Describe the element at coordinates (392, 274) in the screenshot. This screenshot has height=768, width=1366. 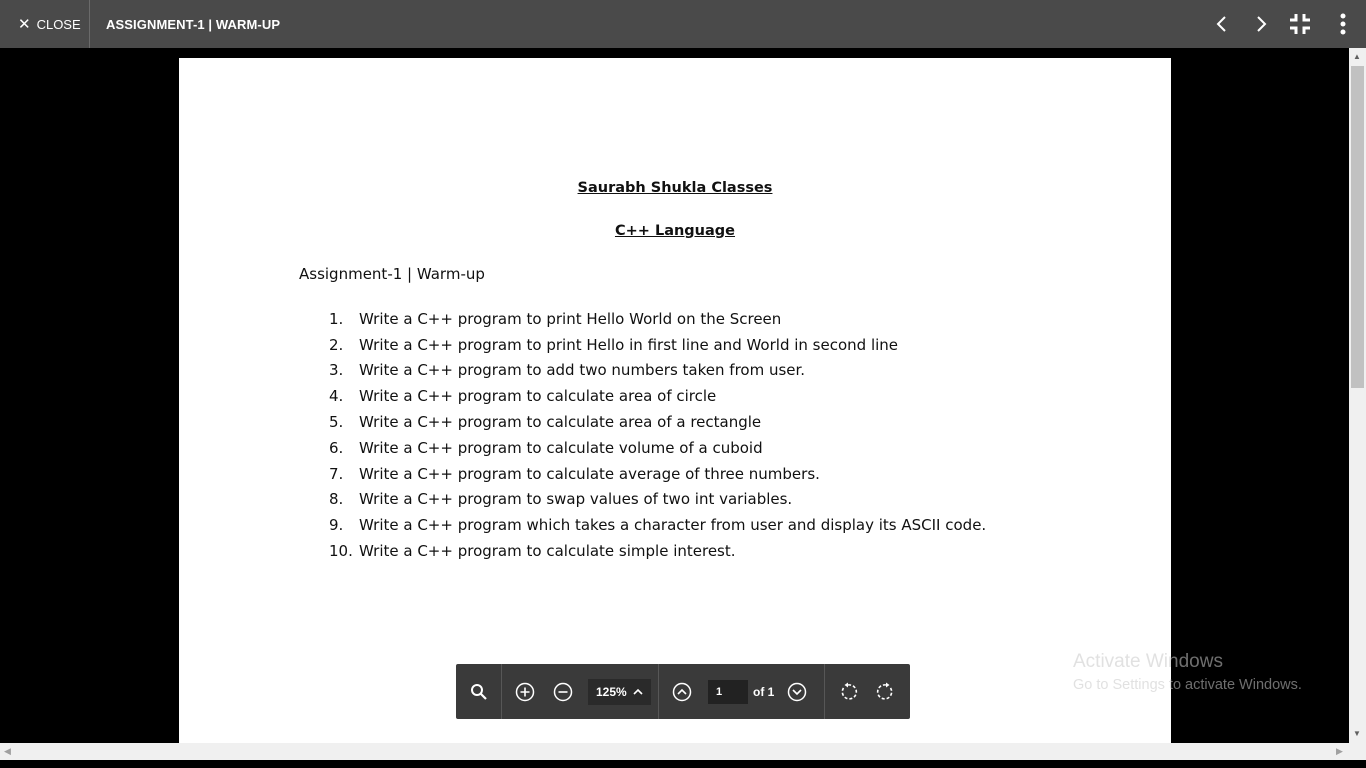
I see `assignment-title: Assignment-1 | Warm-up` at that location.